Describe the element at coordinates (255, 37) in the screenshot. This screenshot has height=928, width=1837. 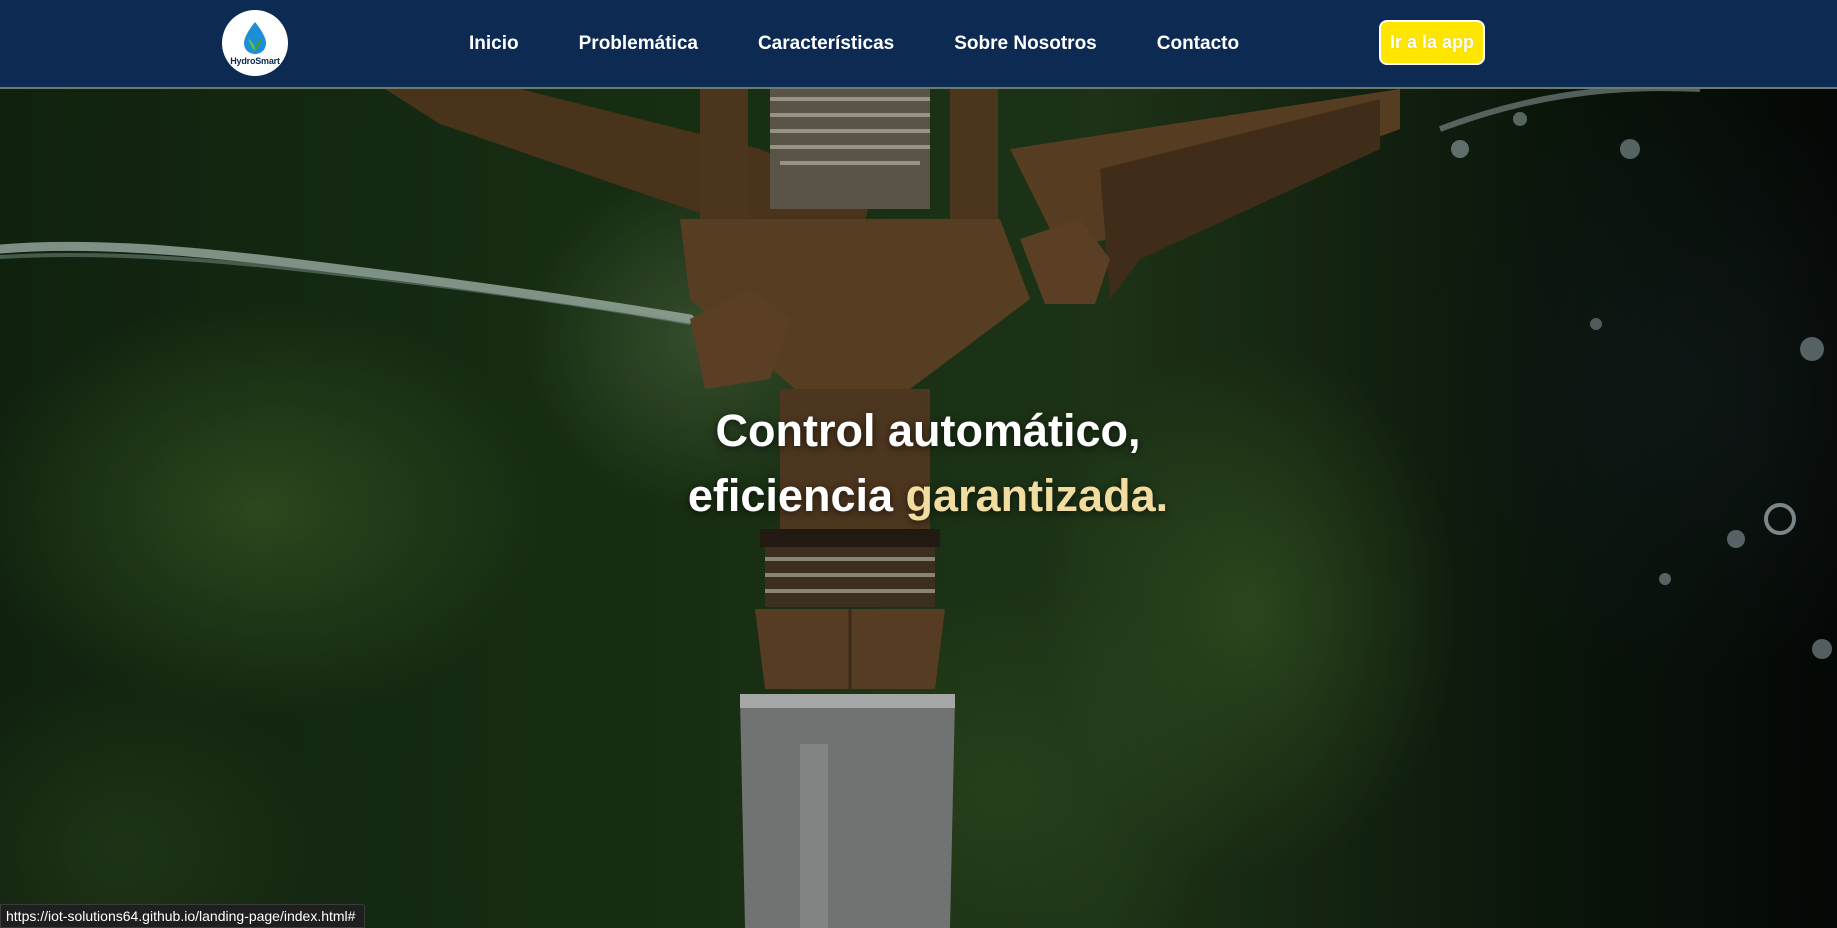
I see `water-drop-leaf-icon` at that location.